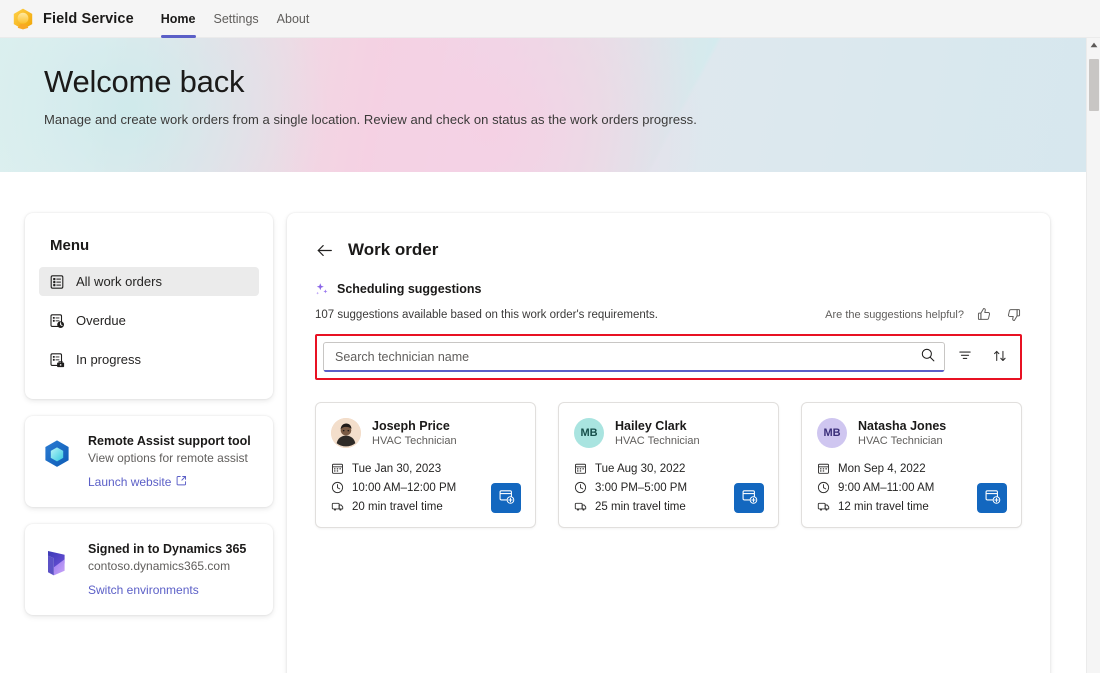 The width and height of the screenshot is (1100, 673). I want to click on search-icon, so click(928, 357).